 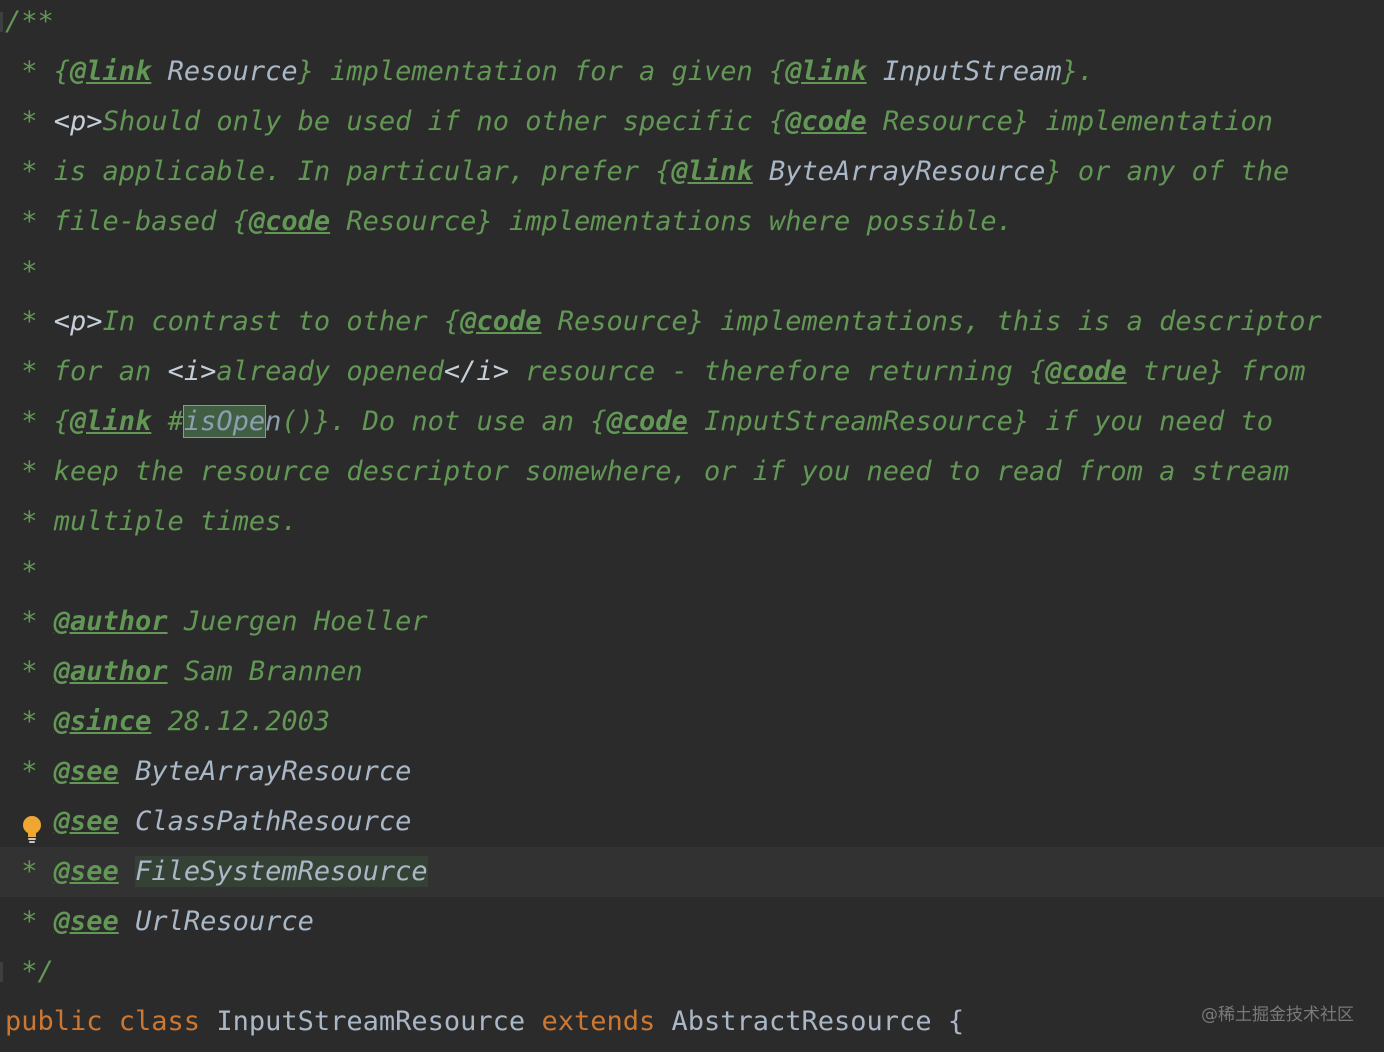 I want to click on code-line: @see ClassPathResource, so click(x=692, y=822).